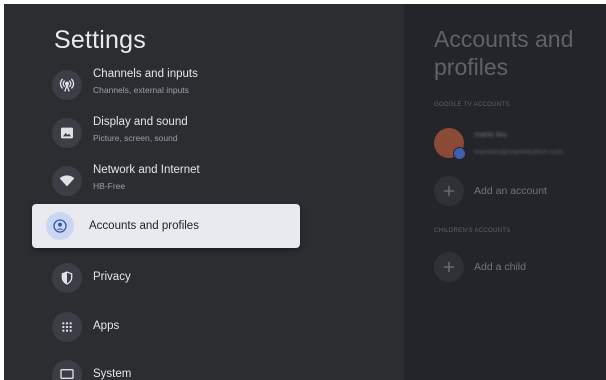 This screenshot has height=380, width=606. I want to click on menu-item-privacy: Privacy, so click(202, 279).